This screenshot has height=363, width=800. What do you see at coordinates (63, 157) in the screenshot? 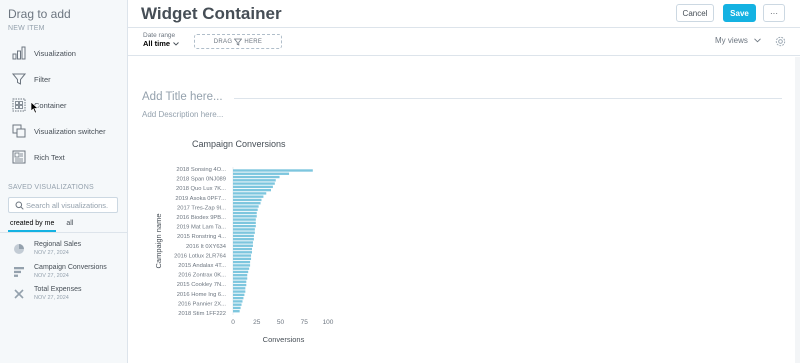
I see `sidebar-item-rich-text: Rich Text` at bounding box center [63, 157].